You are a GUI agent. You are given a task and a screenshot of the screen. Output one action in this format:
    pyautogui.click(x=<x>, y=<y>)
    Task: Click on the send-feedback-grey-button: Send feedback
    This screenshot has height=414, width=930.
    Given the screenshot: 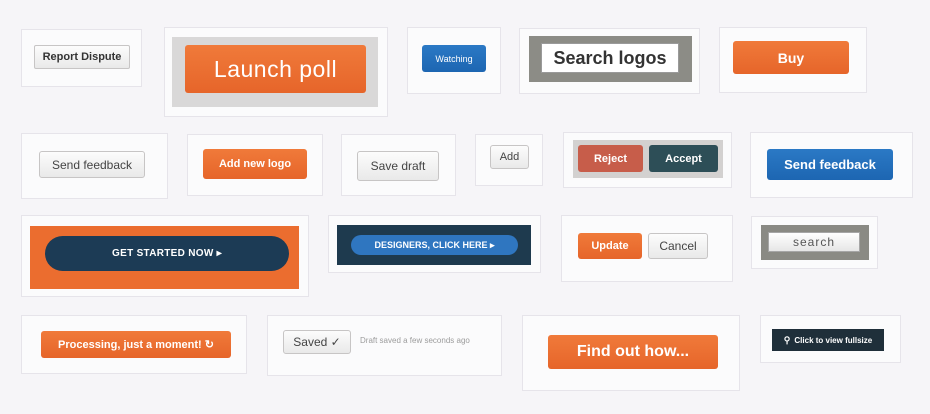 What is the action you would take?
    pyautogui.click(x=92, y=164)
    